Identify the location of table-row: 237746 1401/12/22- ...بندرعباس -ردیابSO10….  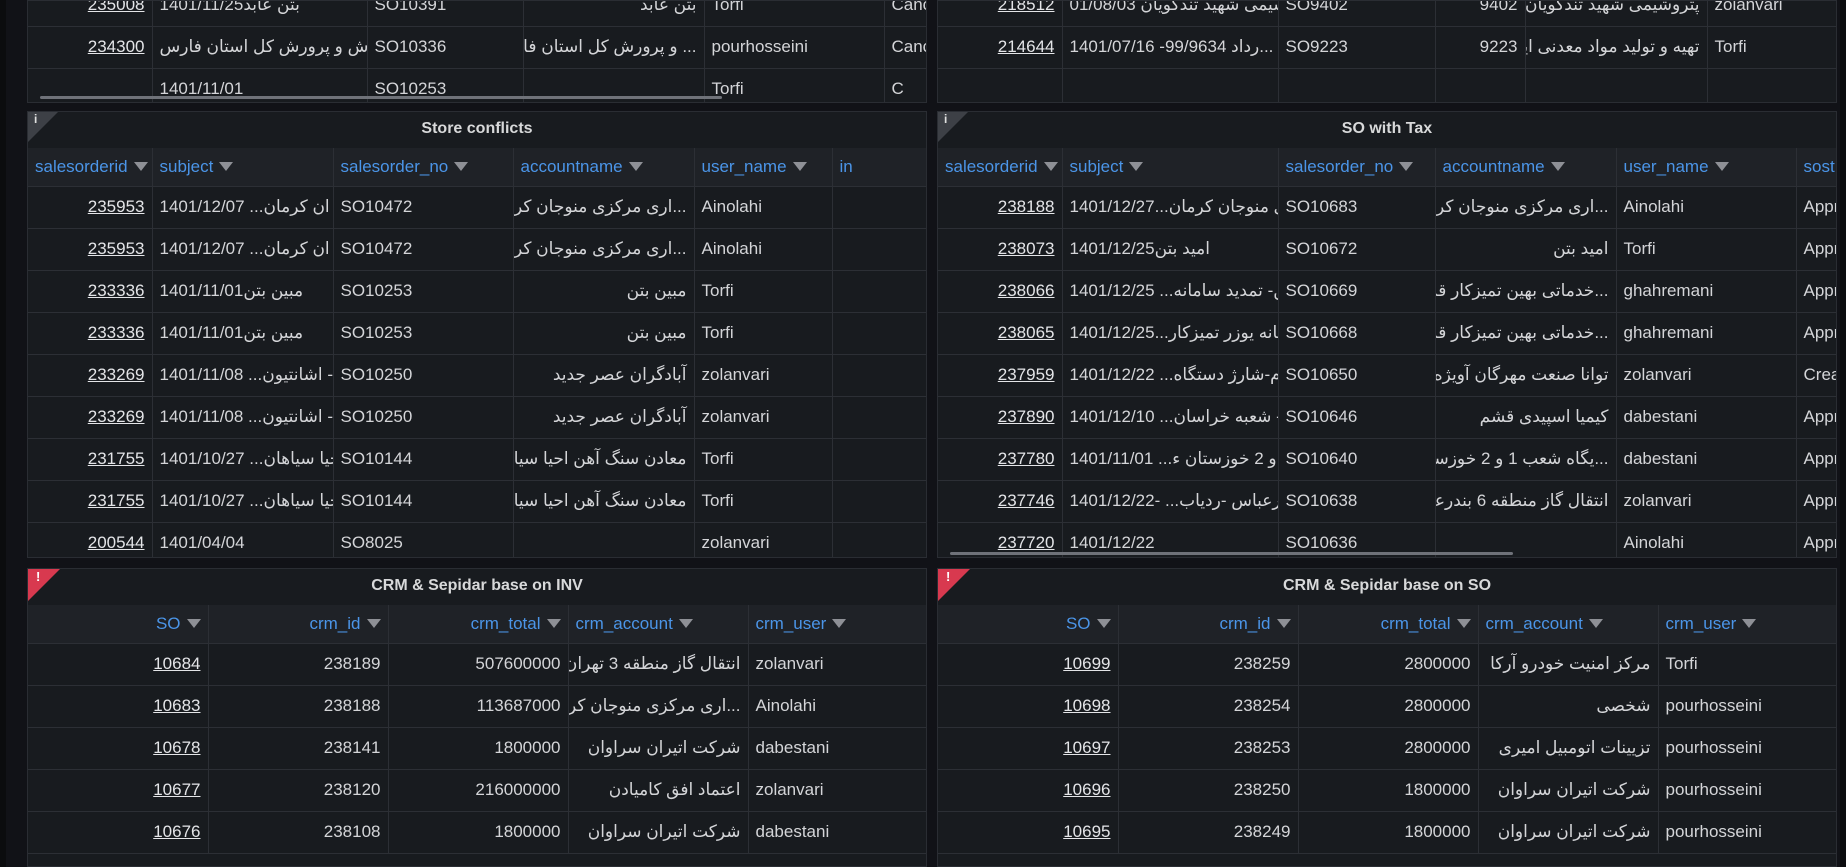
(1387, 501).